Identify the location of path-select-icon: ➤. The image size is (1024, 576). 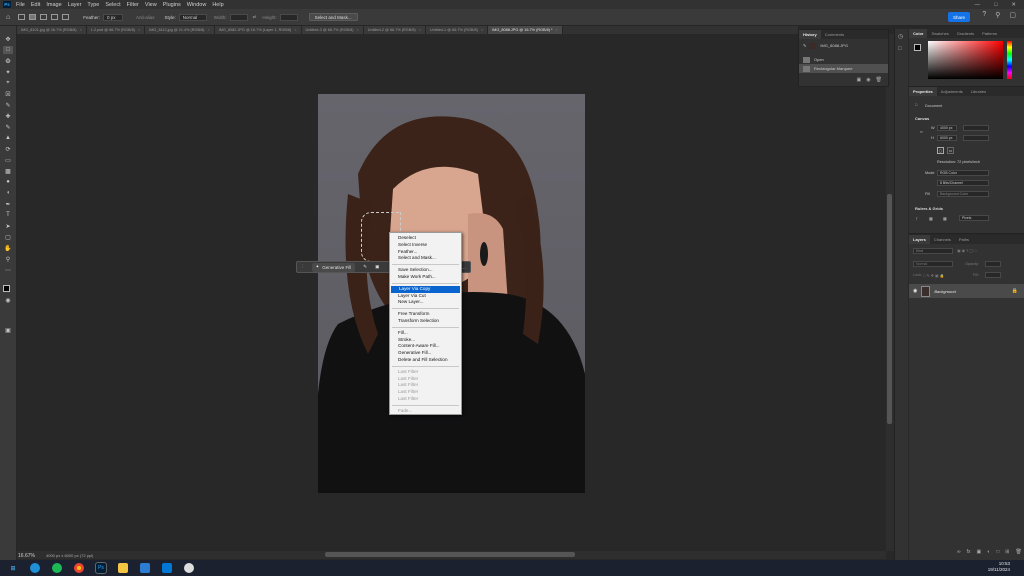
(8, 226).